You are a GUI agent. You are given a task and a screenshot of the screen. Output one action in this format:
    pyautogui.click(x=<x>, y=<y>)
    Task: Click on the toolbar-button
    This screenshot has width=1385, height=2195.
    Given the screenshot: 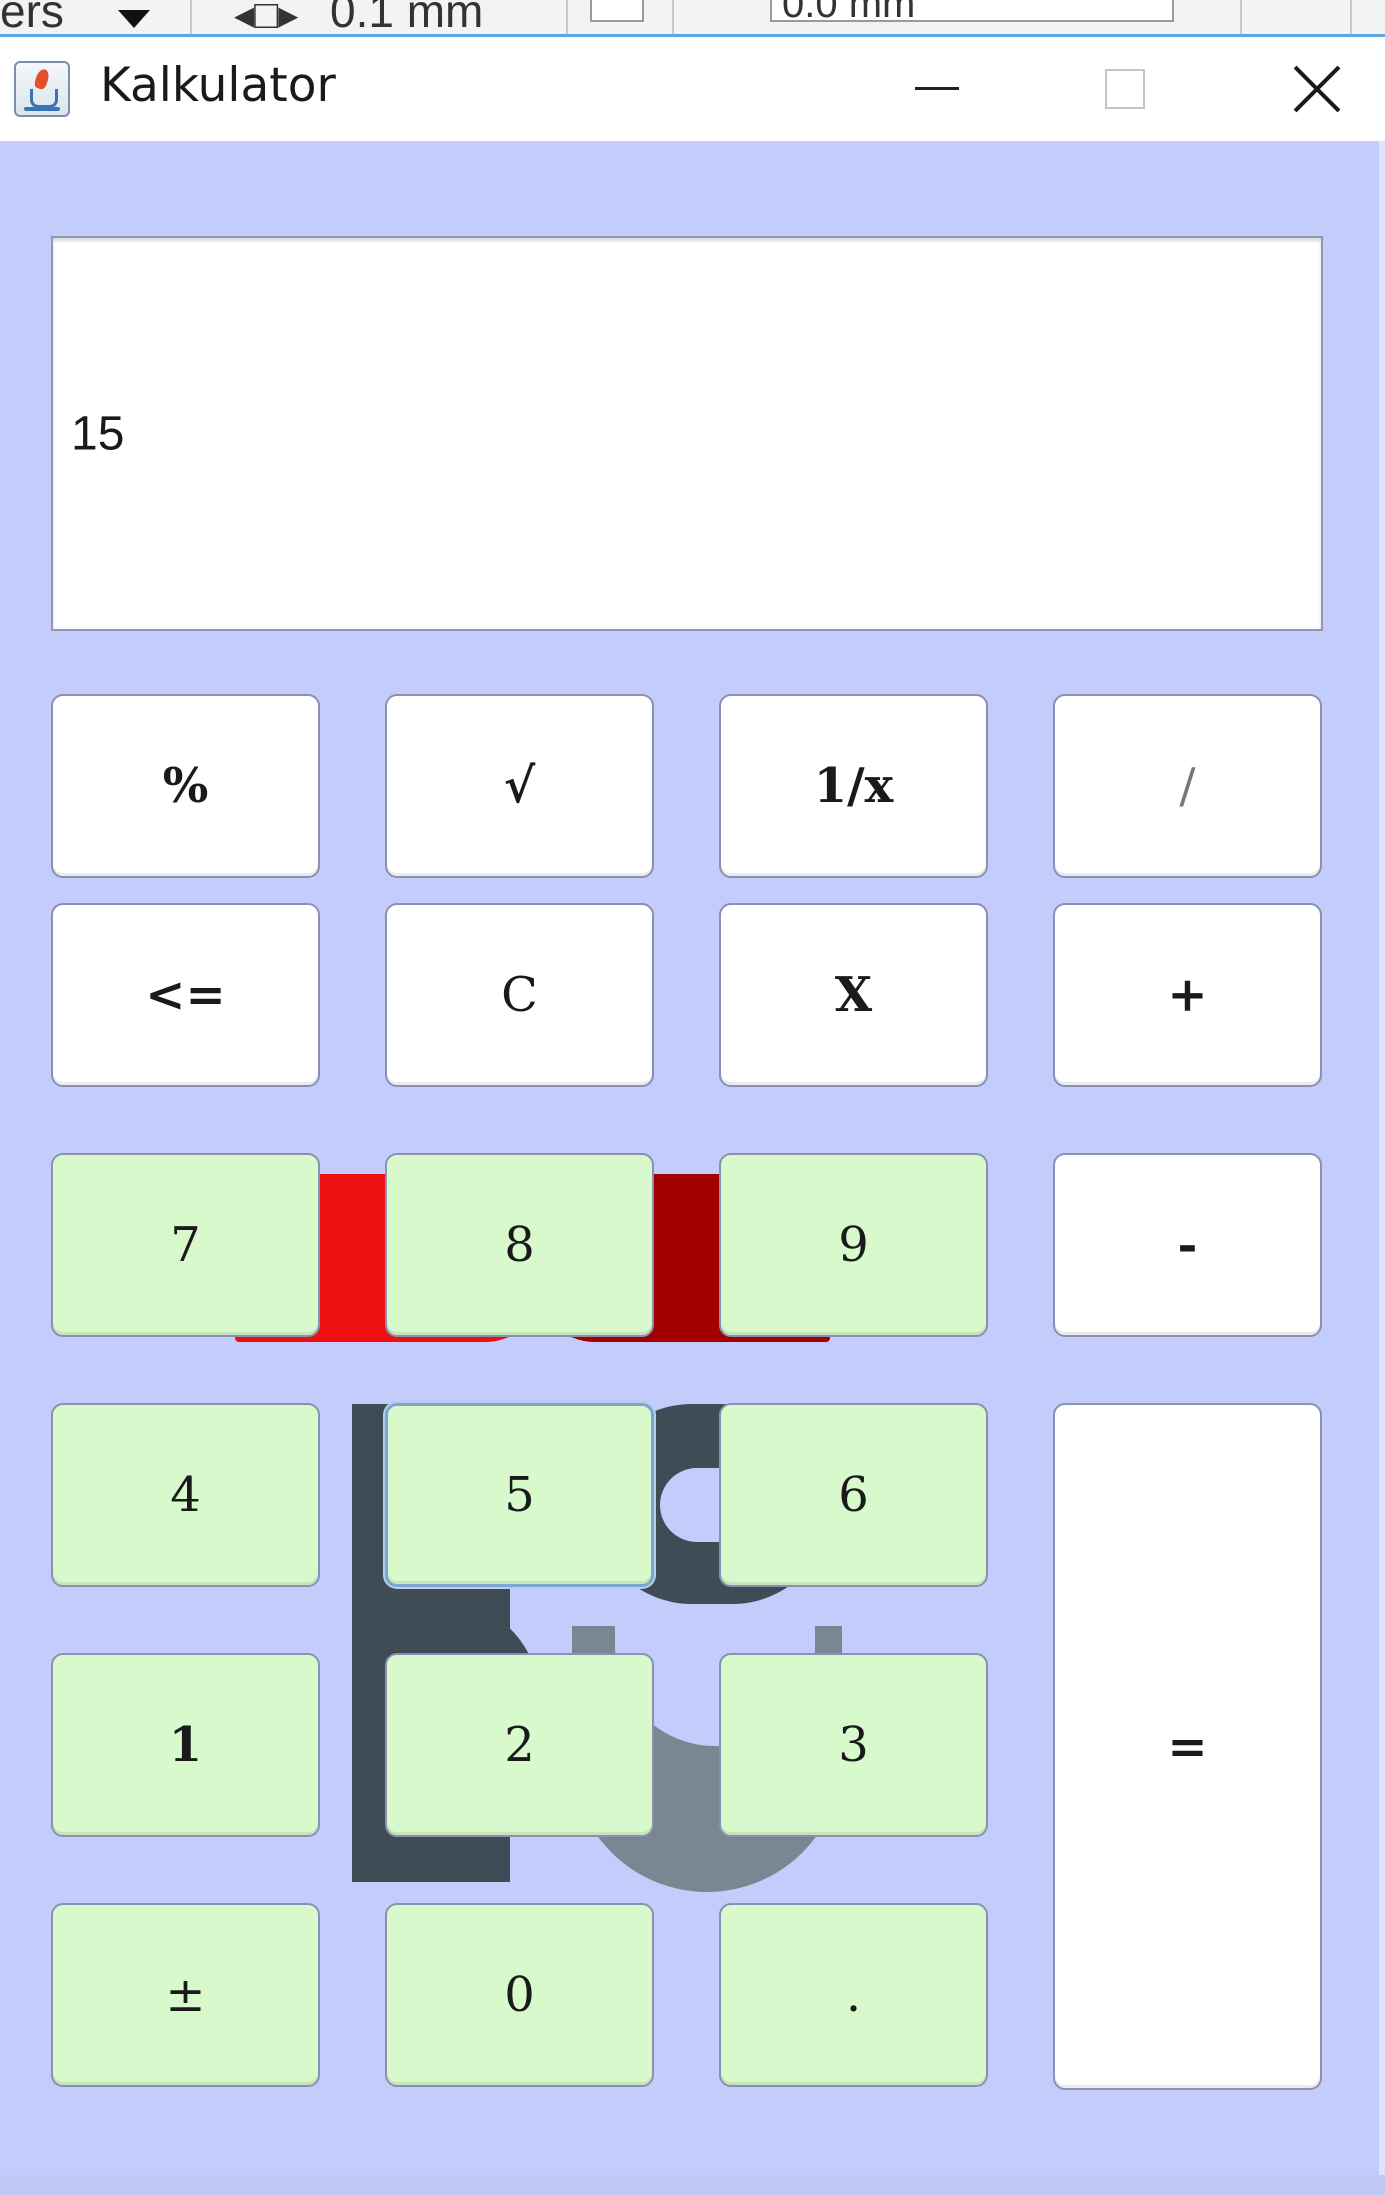 What is the action you would take?
    pyautogui.click(x=617, y=11)
    